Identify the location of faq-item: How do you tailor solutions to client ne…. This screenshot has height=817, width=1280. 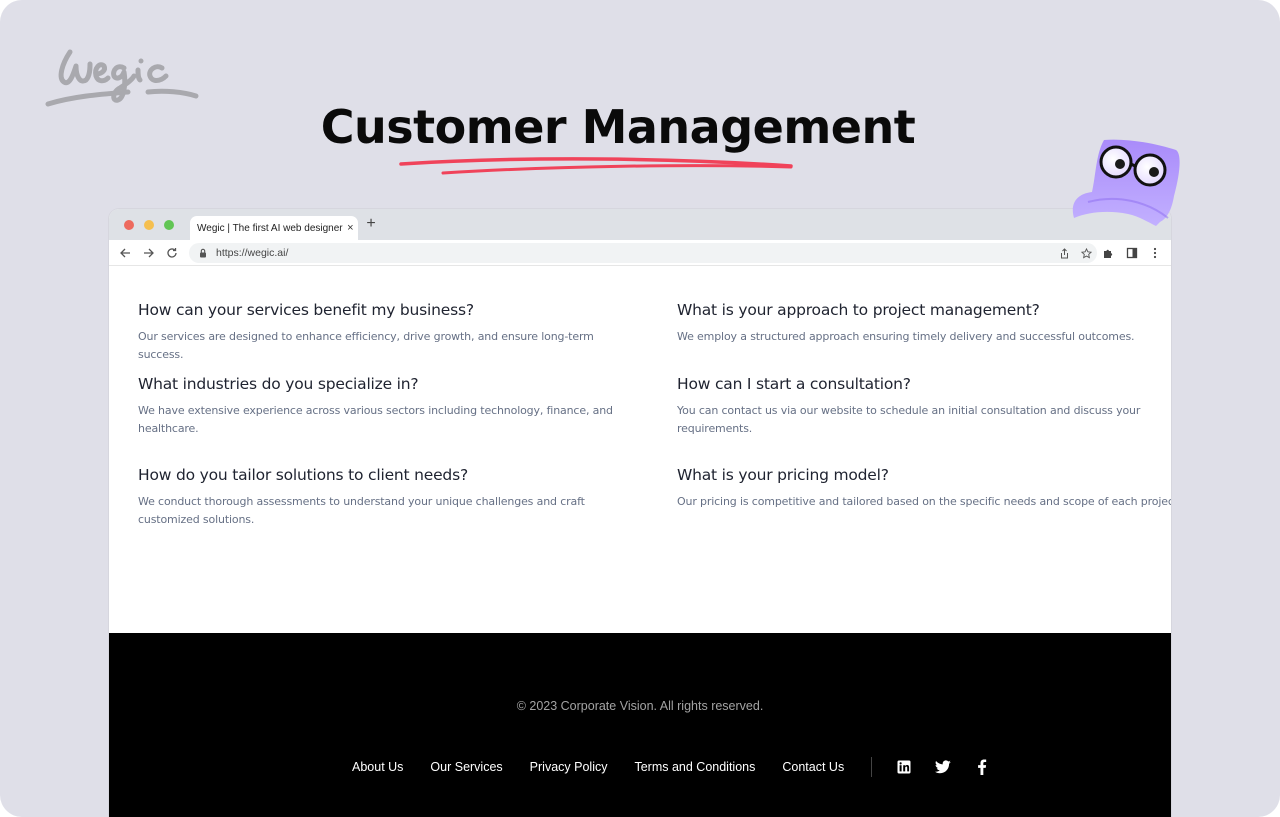
(388, 497).